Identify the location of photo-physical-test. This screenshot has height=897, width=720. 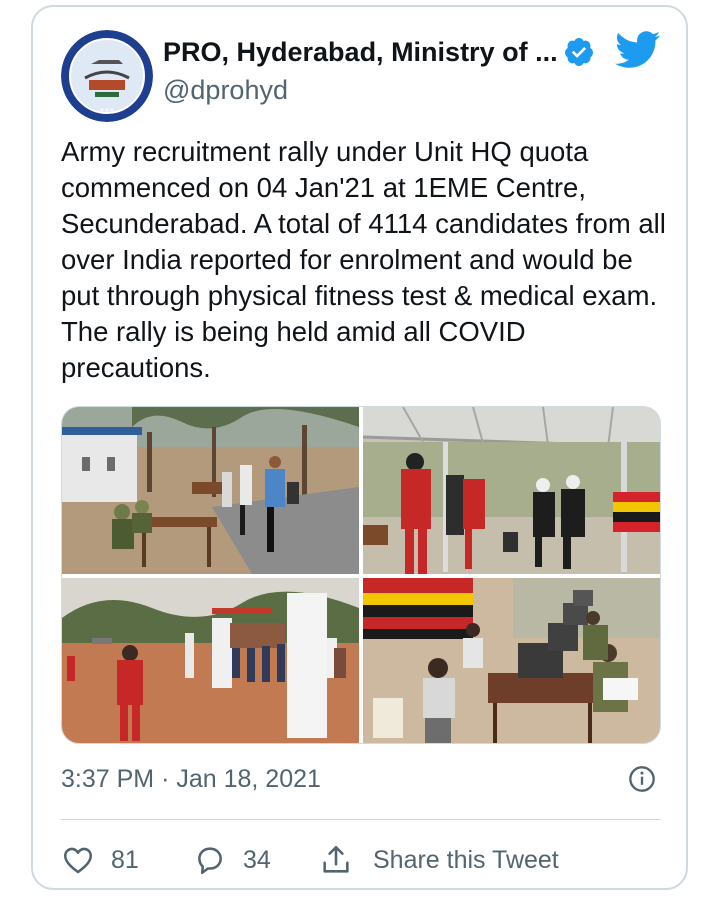
(210, 660).